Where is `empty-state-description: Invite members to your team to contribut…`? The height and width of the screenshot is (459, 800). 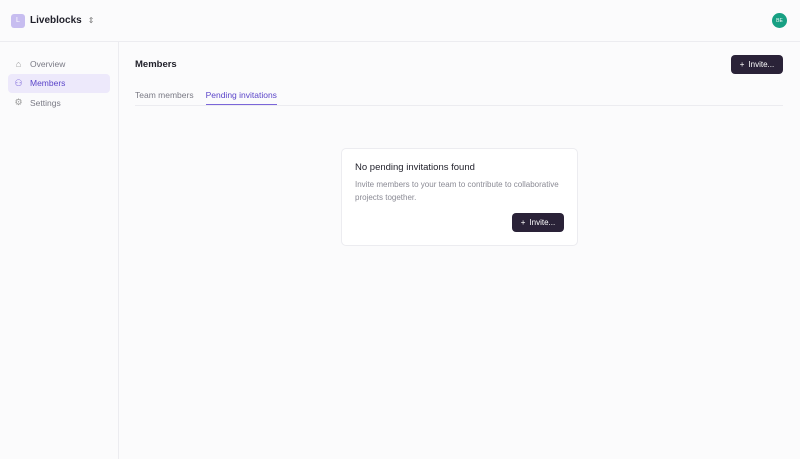 empty-state-description: Invite members to your team to contribut… is located at coordinates (457, 191).